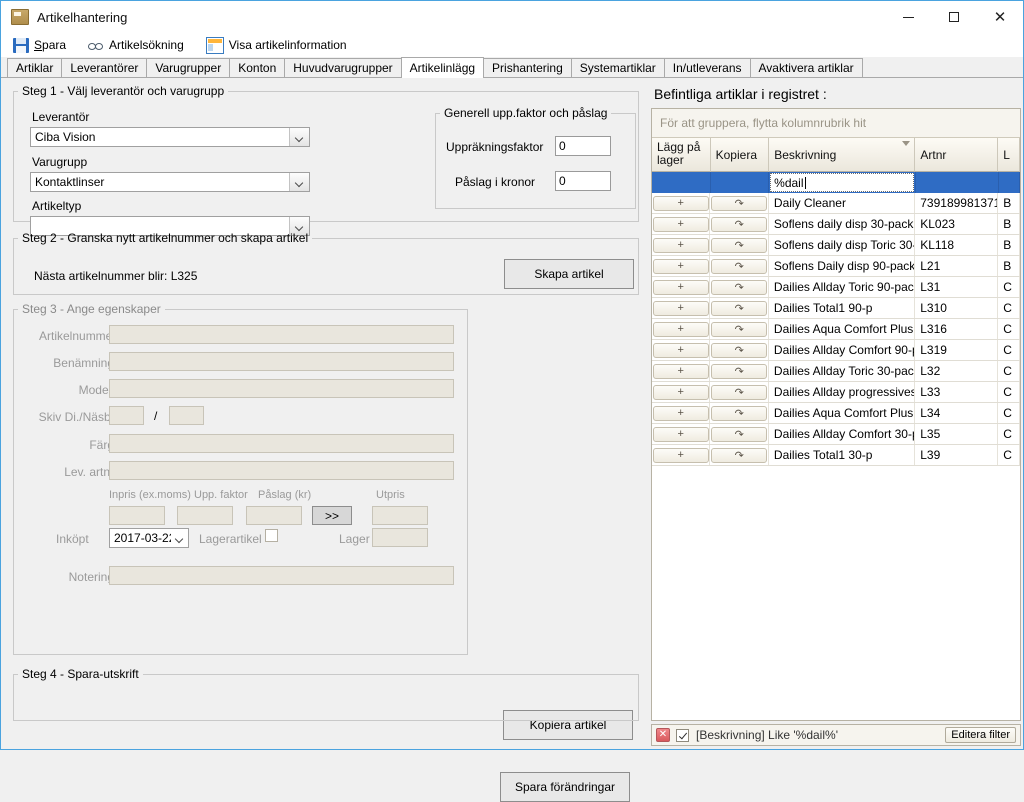 Image resolution: width=1024 pixels, height=802 pixels. I want to click on farg-input, so click(281, 443).